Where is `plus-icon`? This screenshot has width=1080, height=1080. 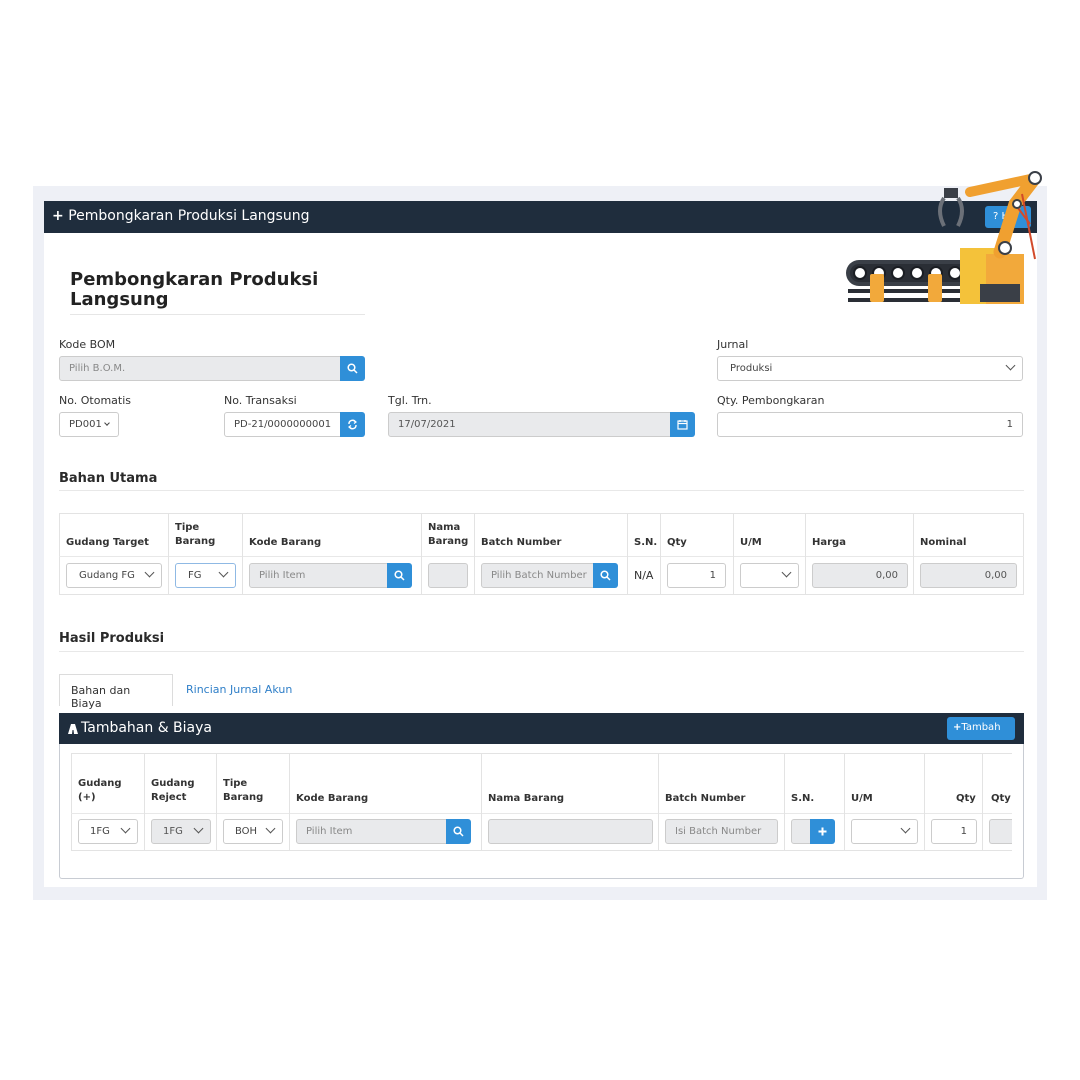
plus-icon is located at coordinates (822, 831).